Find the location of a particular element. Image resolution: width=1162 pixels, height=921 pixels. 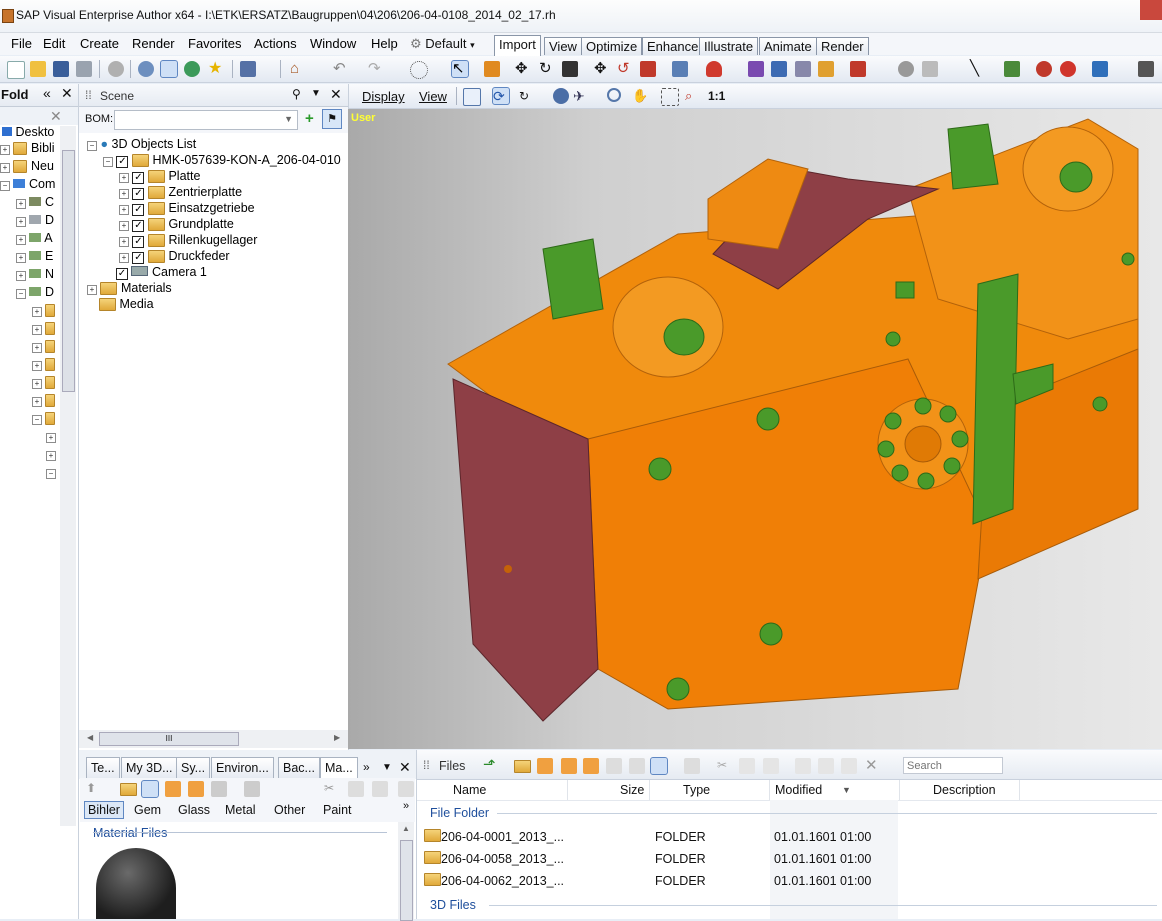

tree-part: + ✓ Rillenkugellager is located at coordinates (188, 240).